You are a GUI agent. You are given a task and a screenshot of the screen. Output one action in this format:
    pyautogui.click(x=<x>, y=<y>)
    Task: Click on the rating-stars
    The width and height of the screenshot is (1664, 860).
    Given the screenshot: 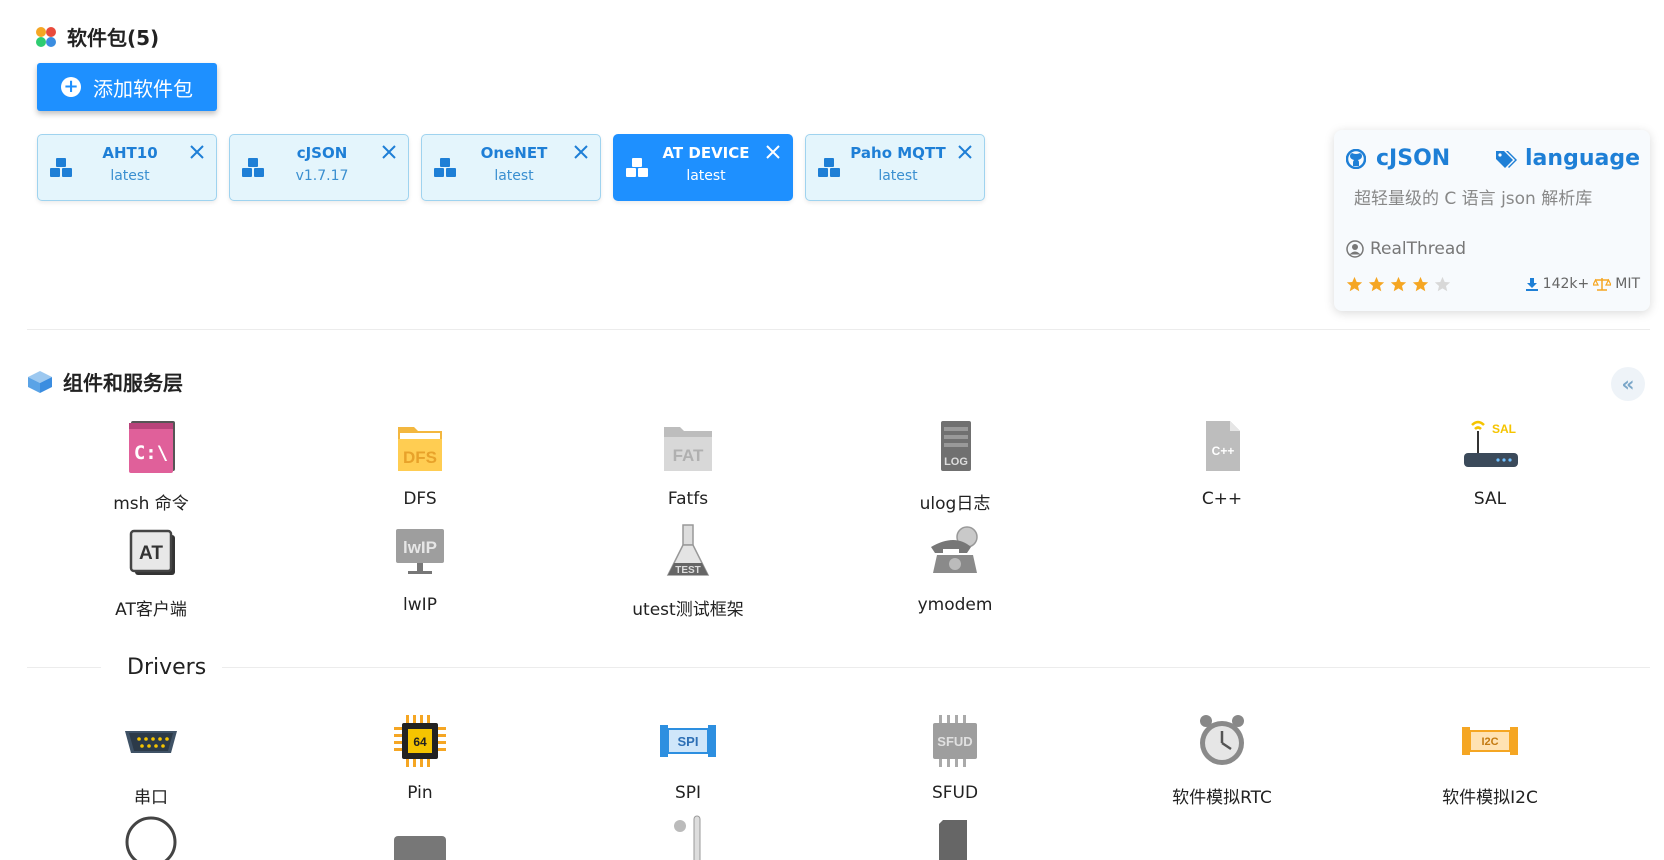 What is the action you would take?
    pyautogui.click(x=1398, y=284)
    